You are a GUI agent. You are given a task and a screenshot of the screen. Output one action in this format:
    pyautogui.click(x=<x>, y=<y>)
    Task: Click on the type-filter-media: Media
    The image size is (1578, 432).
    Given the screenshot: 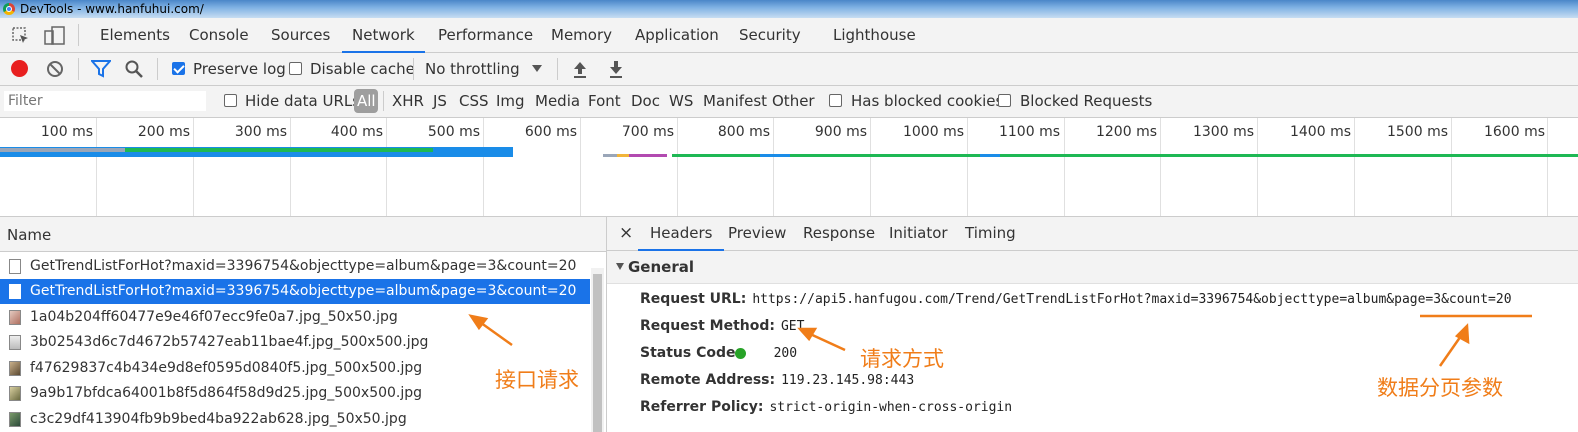 What is the action you would take?
    pyautogui.click(x=557, y=101)
    